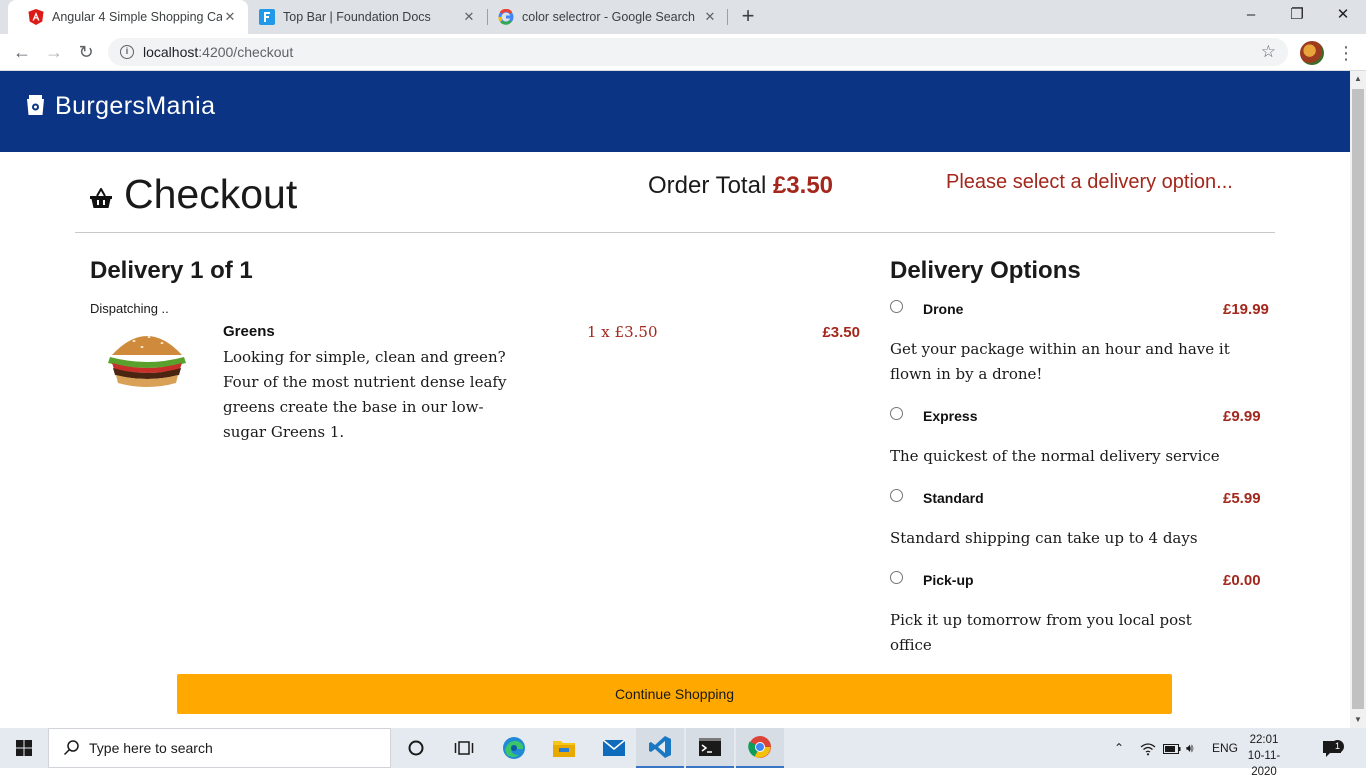  I want to click on order-total: Order Total £3.50, so click(740, 186).